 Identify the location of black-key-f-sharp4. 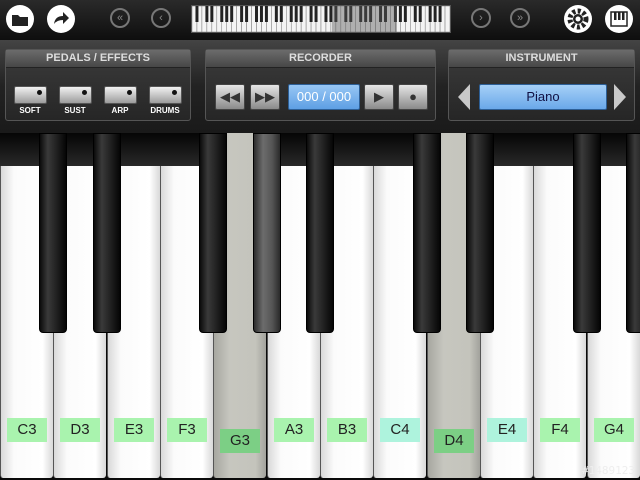
(587, 233).